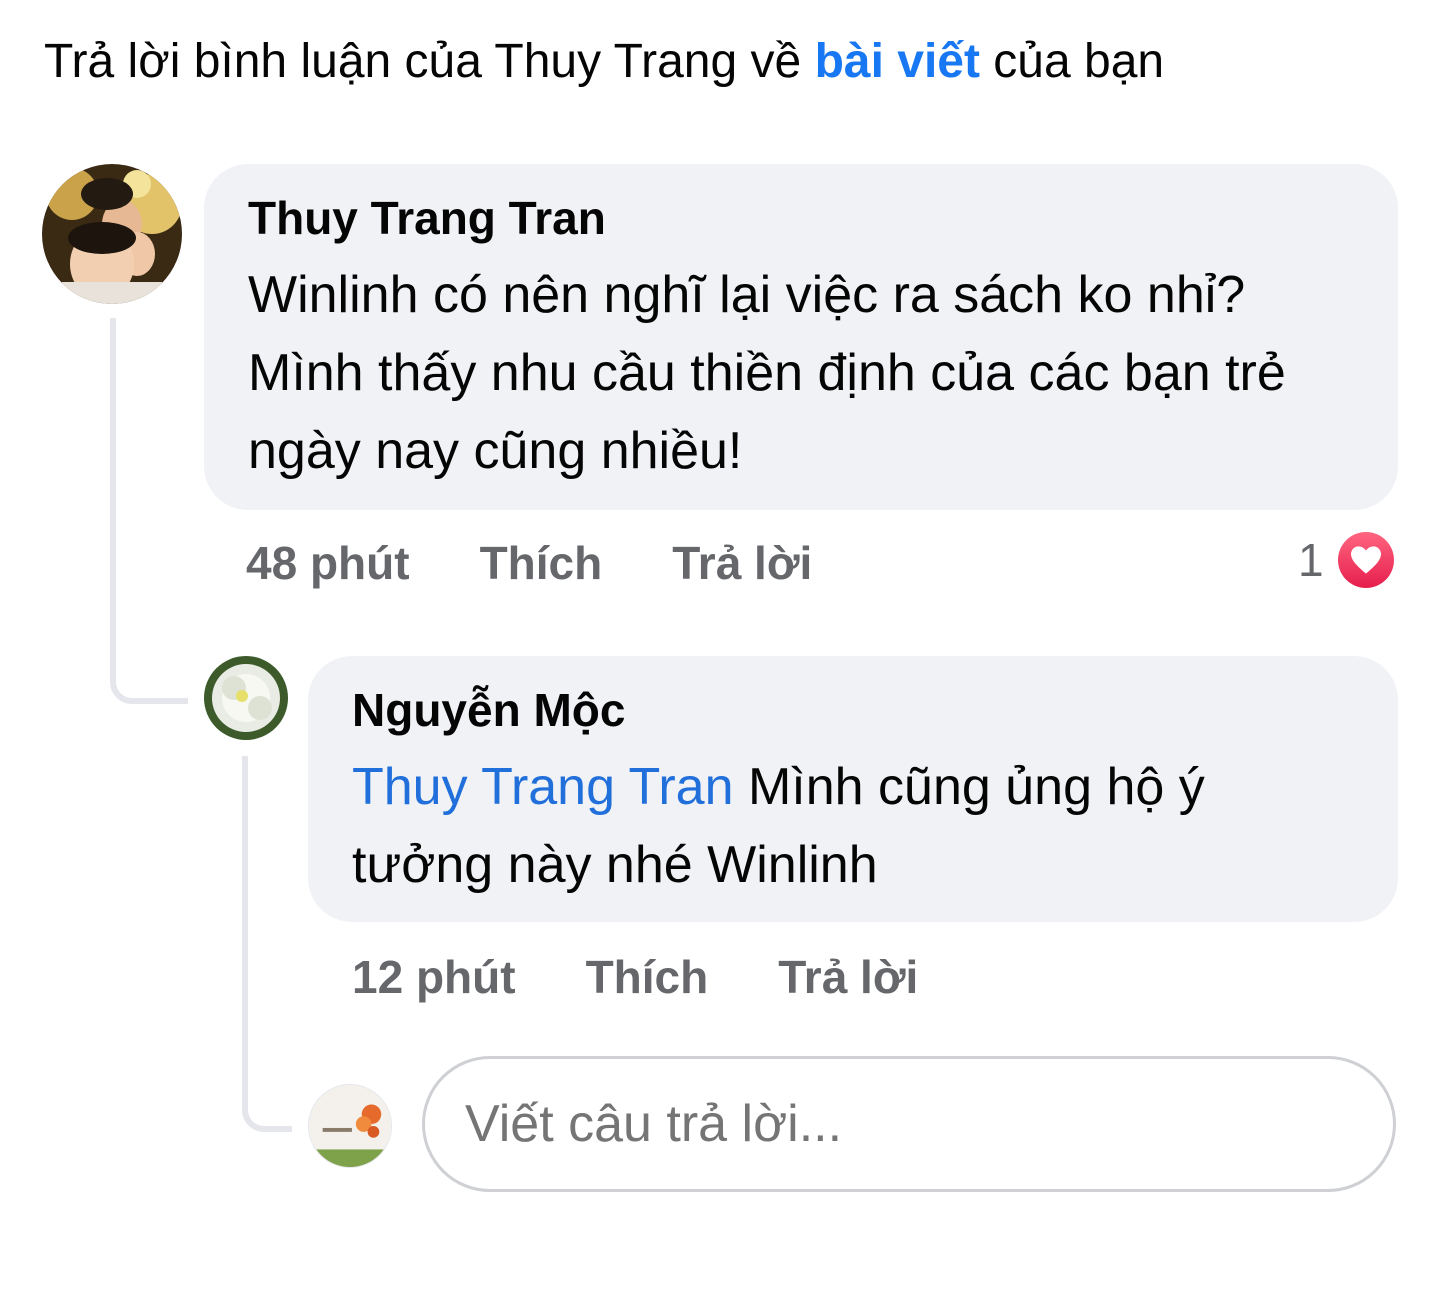  Describe the element at coordinates (853, 710) in the screenshot. I see `reply-author: Nguyễn Mộc` at that location.